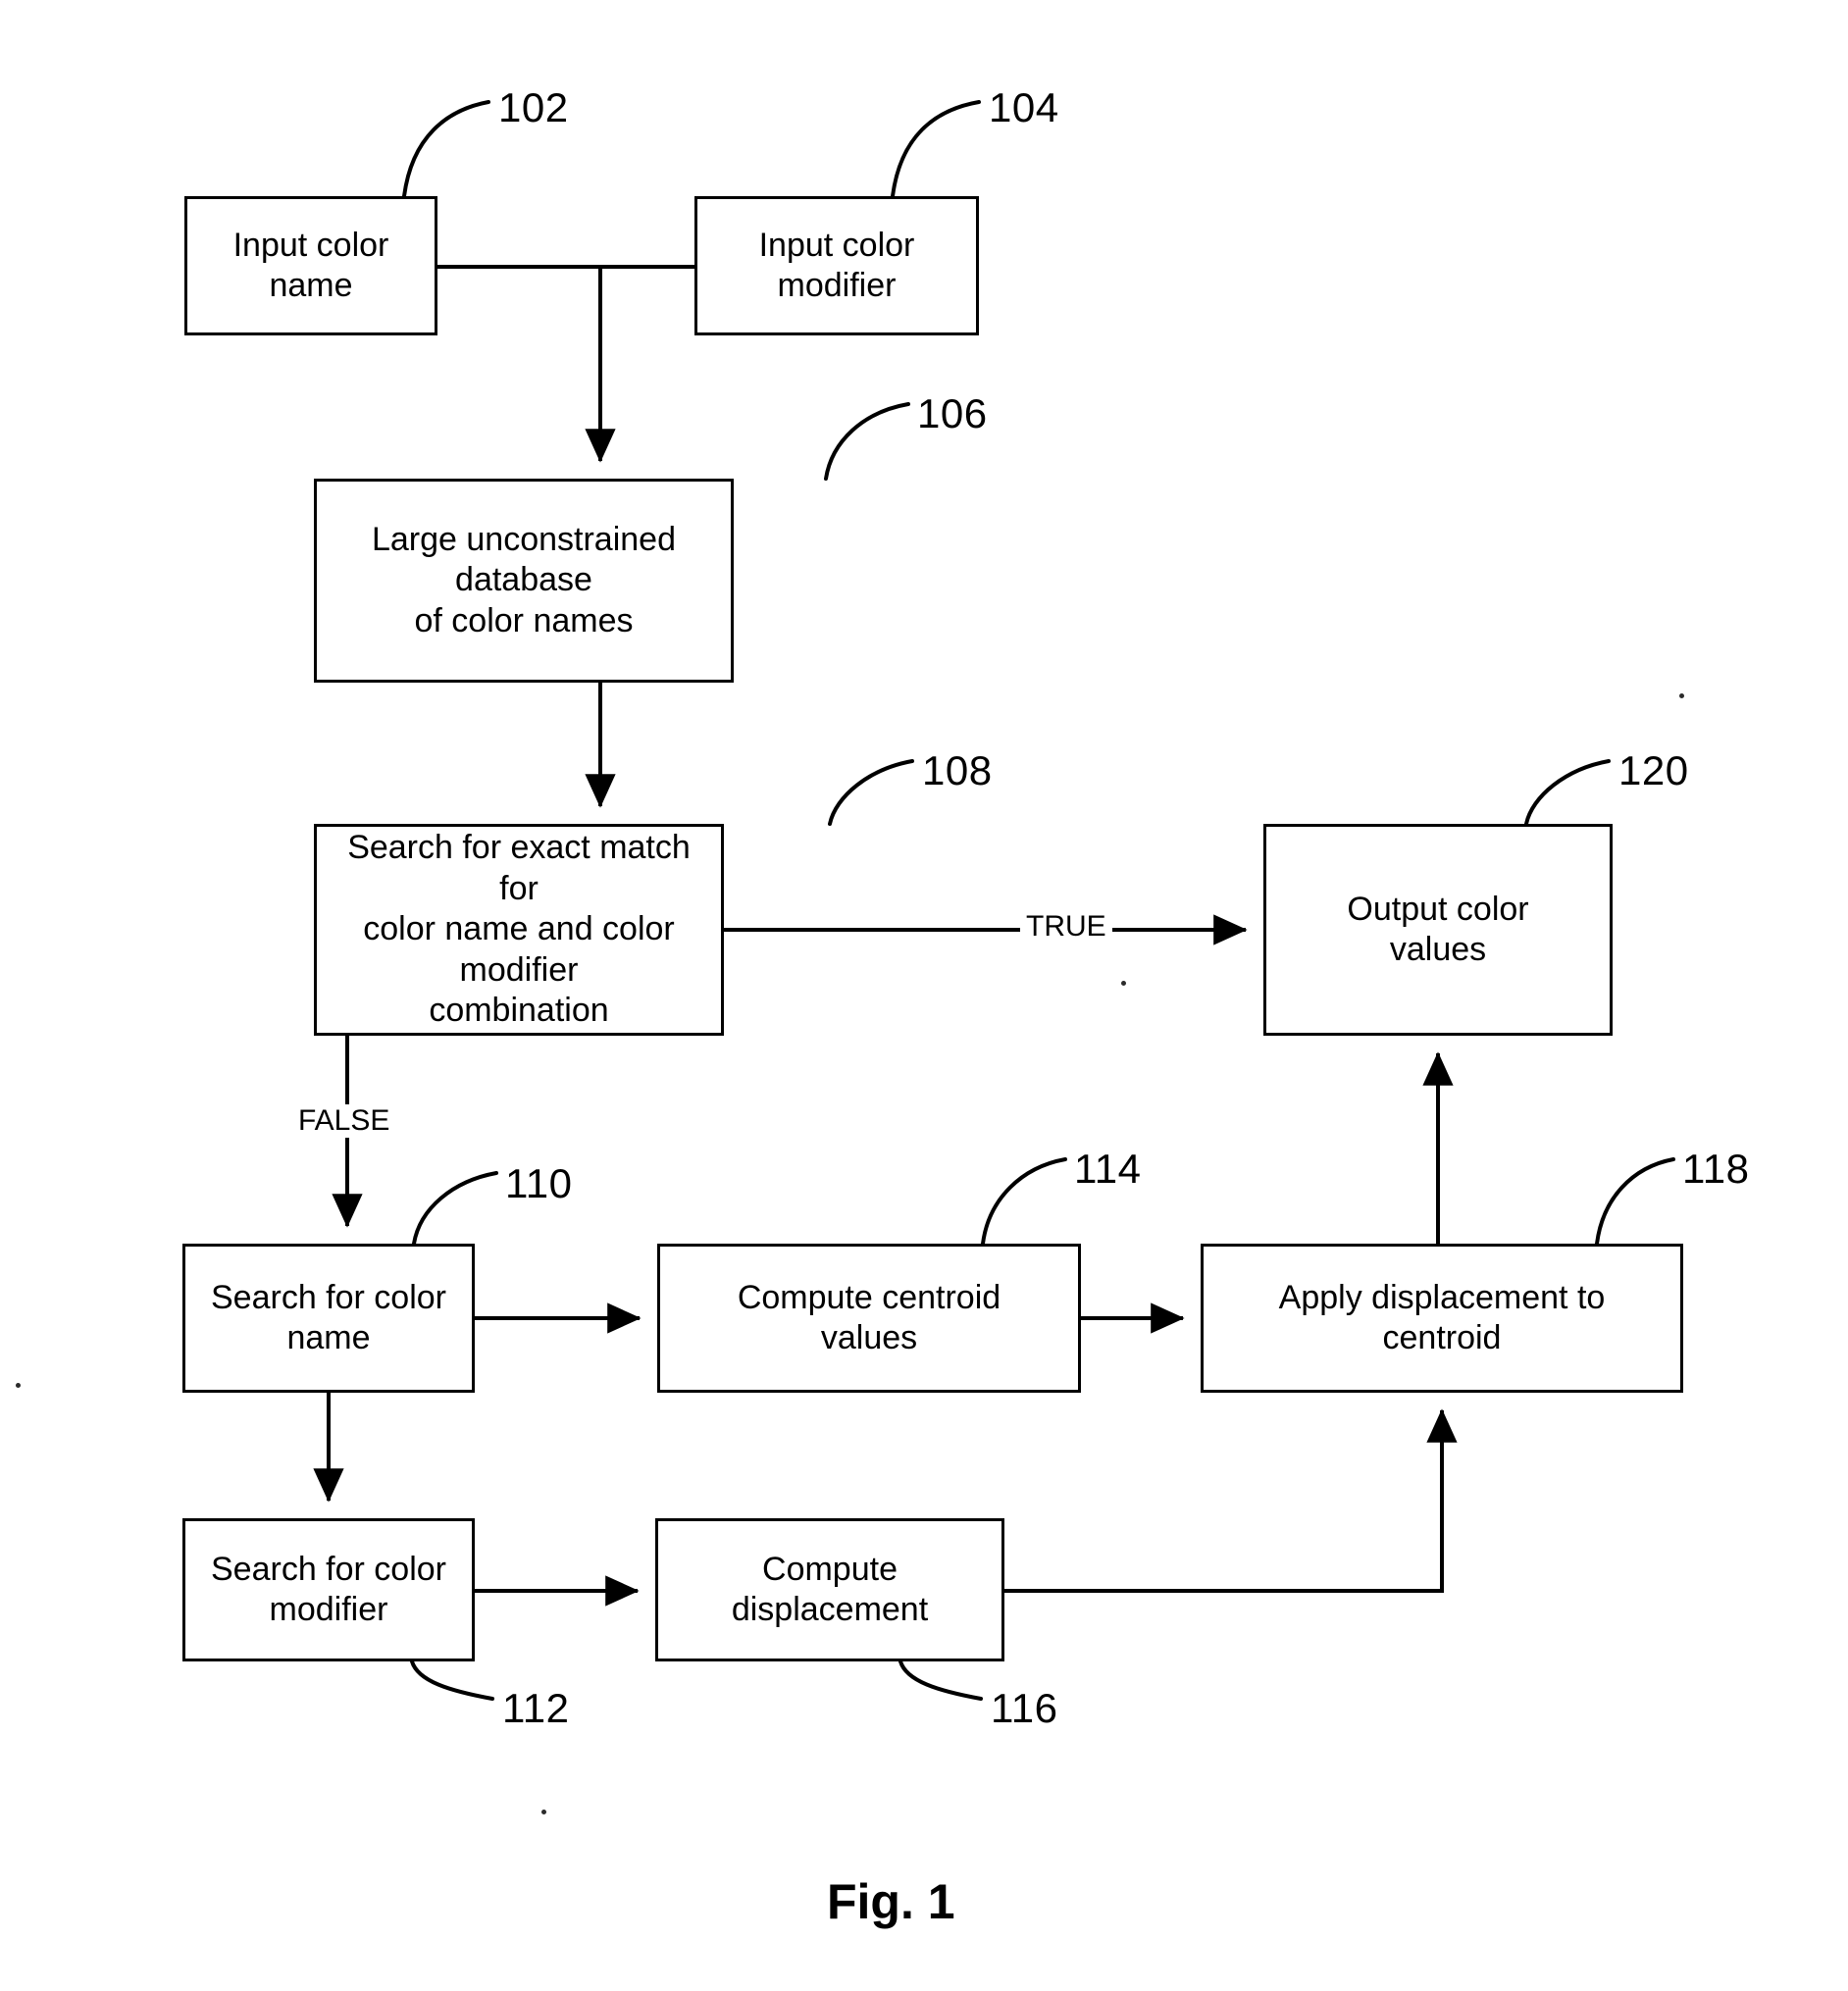 The height and width of the screenshot is (1991, 1848). I want to click on edge-label-true: TRUE, so click(1066, 927).